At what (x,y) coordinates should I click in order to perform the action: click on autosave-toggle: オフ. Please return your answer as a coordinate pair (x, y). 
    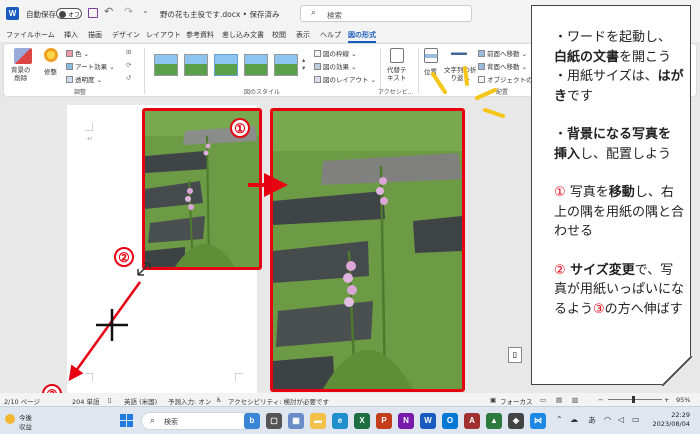
    Looking at the image, I should click on (69, 13).